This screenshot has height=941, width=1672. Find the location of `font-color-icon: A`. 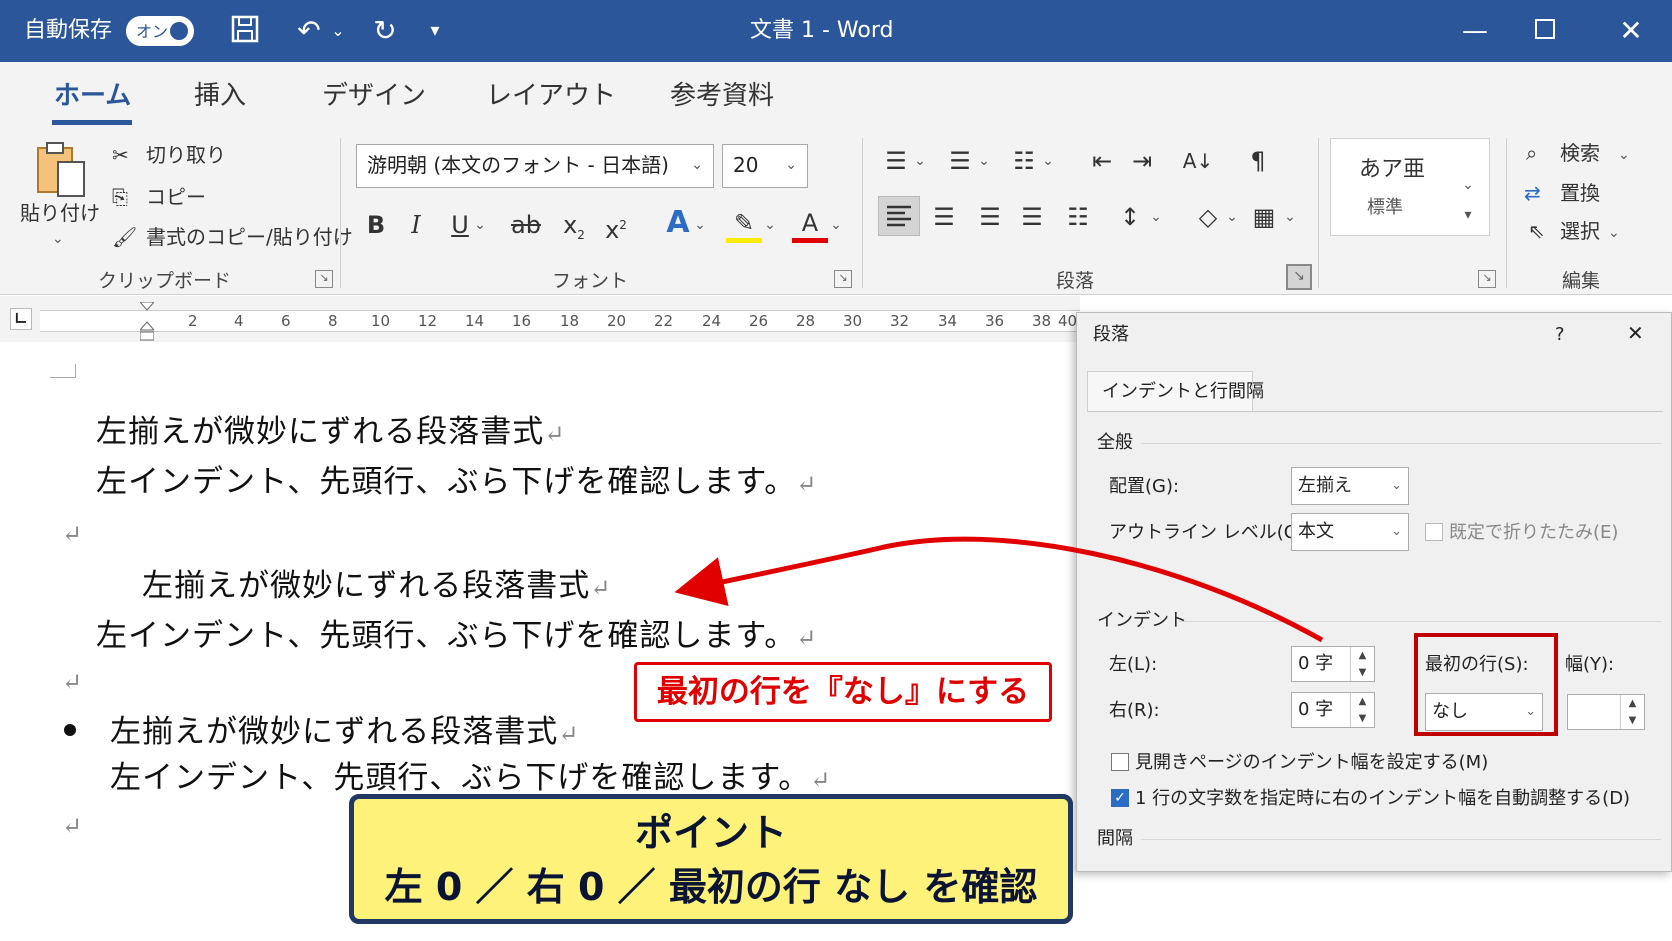

font-color-icon: A is located at coordinates (810, 225).